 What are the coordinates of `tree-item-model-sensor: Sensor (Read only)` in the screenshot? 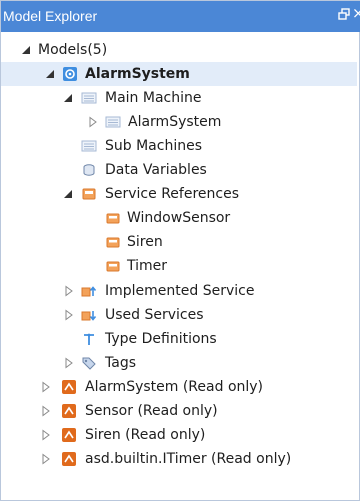 It's located at (179, 411).